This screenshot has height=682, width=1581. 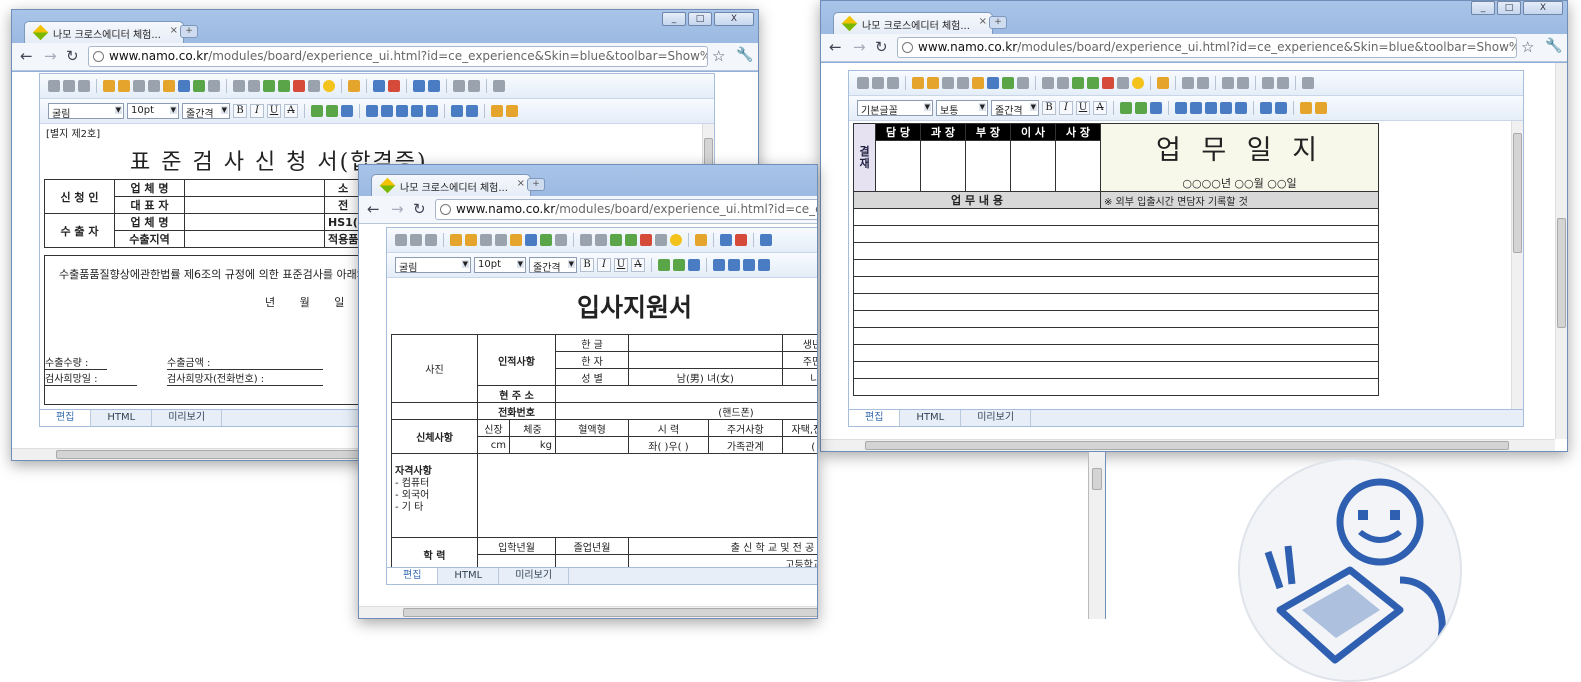 What do you see at coordinates (664, 265) in the screenshot?
I see `font-color-icon` at bounding box center [664, 265].